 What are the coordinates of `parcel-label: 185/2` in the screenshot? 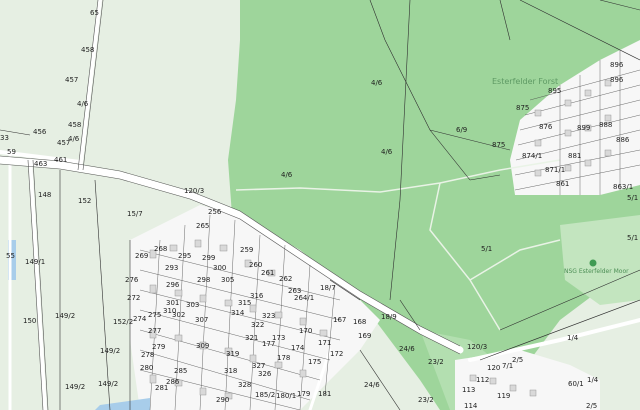 It's located at (265, 395).